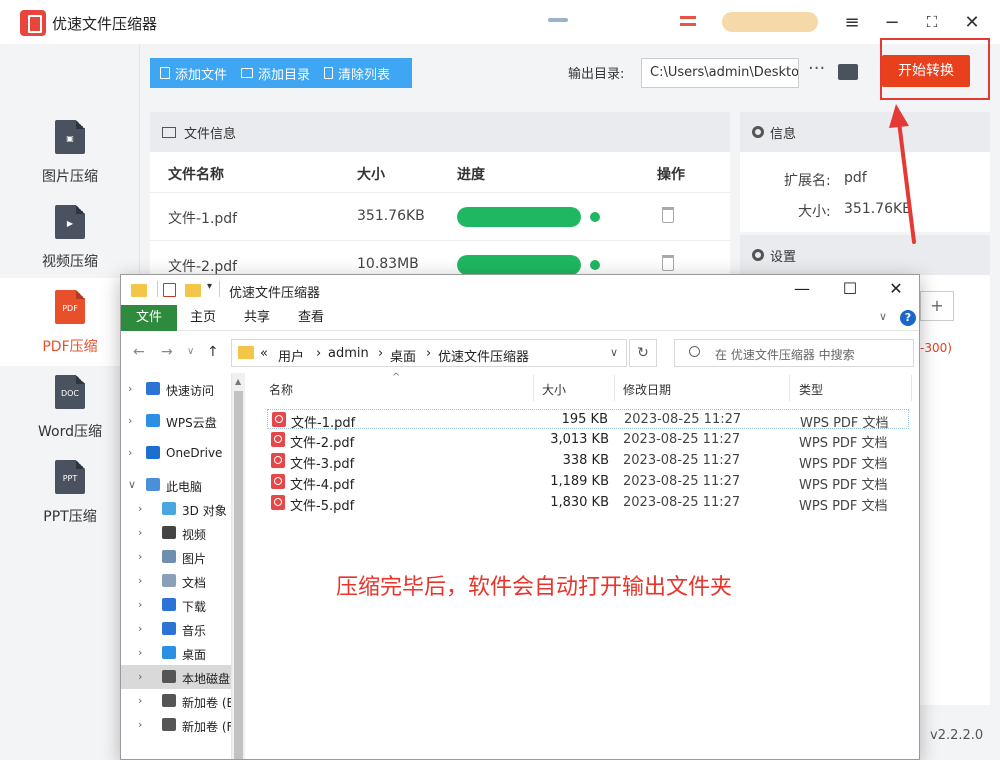 The width and height of the screenshot is (1000, 760). What do you see at coordinates (588, 461) in the screenshot?
I see `list-item: 文件-3.pdf 338 KB 2023-08-25 11:27 WPS PDF 文档` at bounding box center [588, 461].